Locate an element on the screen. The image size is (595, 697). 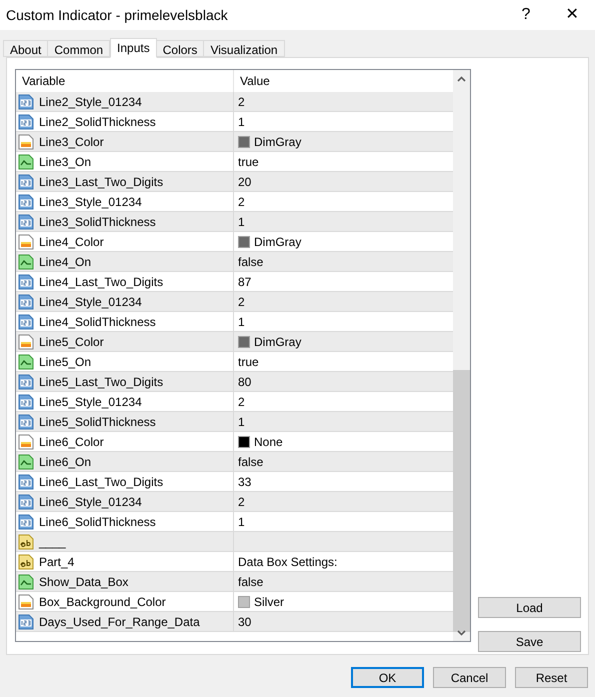
value-cell: 87 is located at coordinates (245, 281).